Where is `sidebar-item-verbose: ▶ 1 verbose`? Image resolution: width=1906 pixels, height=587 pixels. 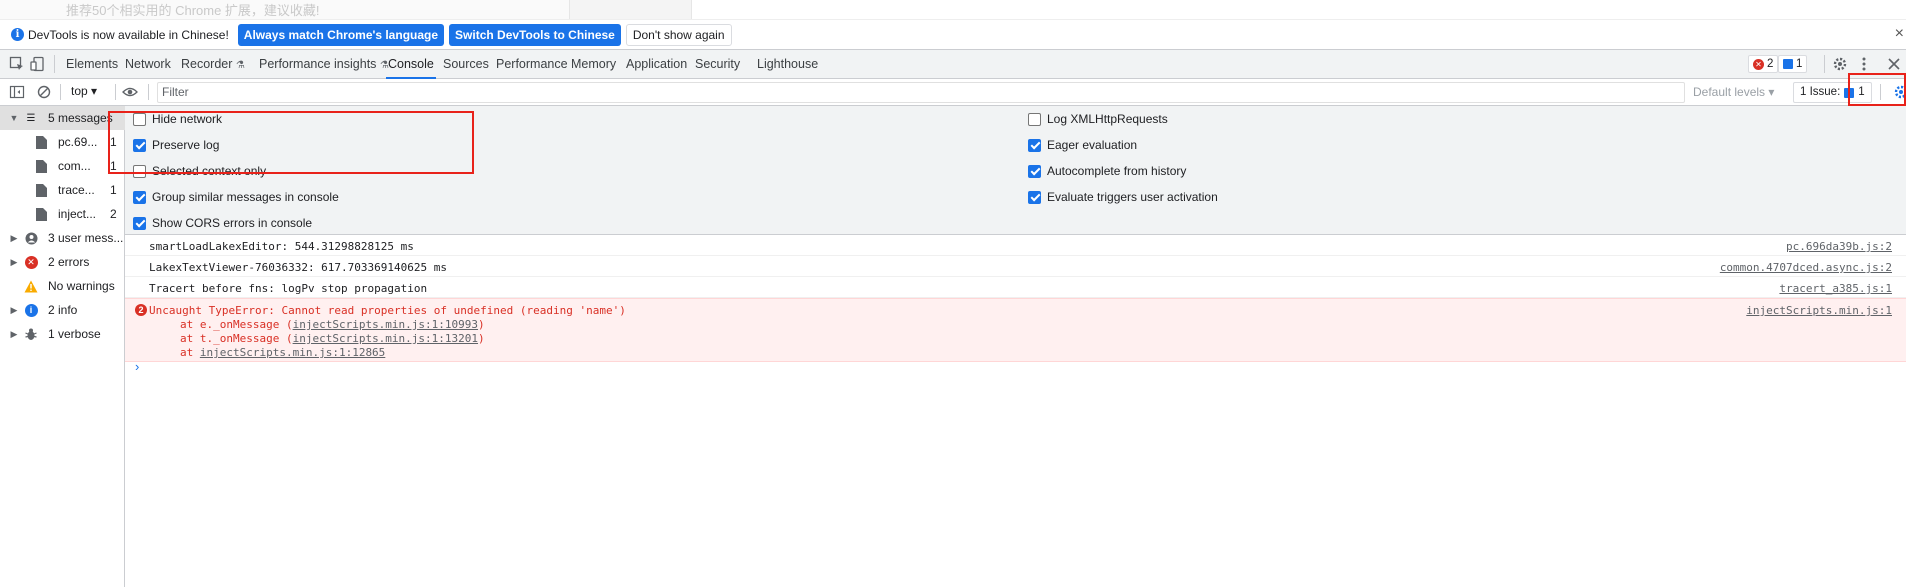
sidebar-item-verbose: ▶ 1 verbose is located at coordinates (62, 334).